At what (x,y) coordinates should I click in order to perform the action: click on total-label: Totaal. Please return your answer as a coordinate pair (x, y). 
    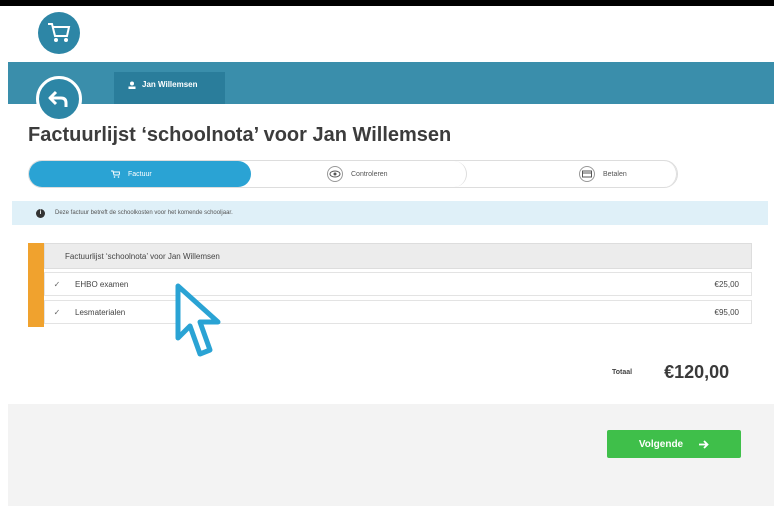
    Looking at the image, I should click on (622, 372).